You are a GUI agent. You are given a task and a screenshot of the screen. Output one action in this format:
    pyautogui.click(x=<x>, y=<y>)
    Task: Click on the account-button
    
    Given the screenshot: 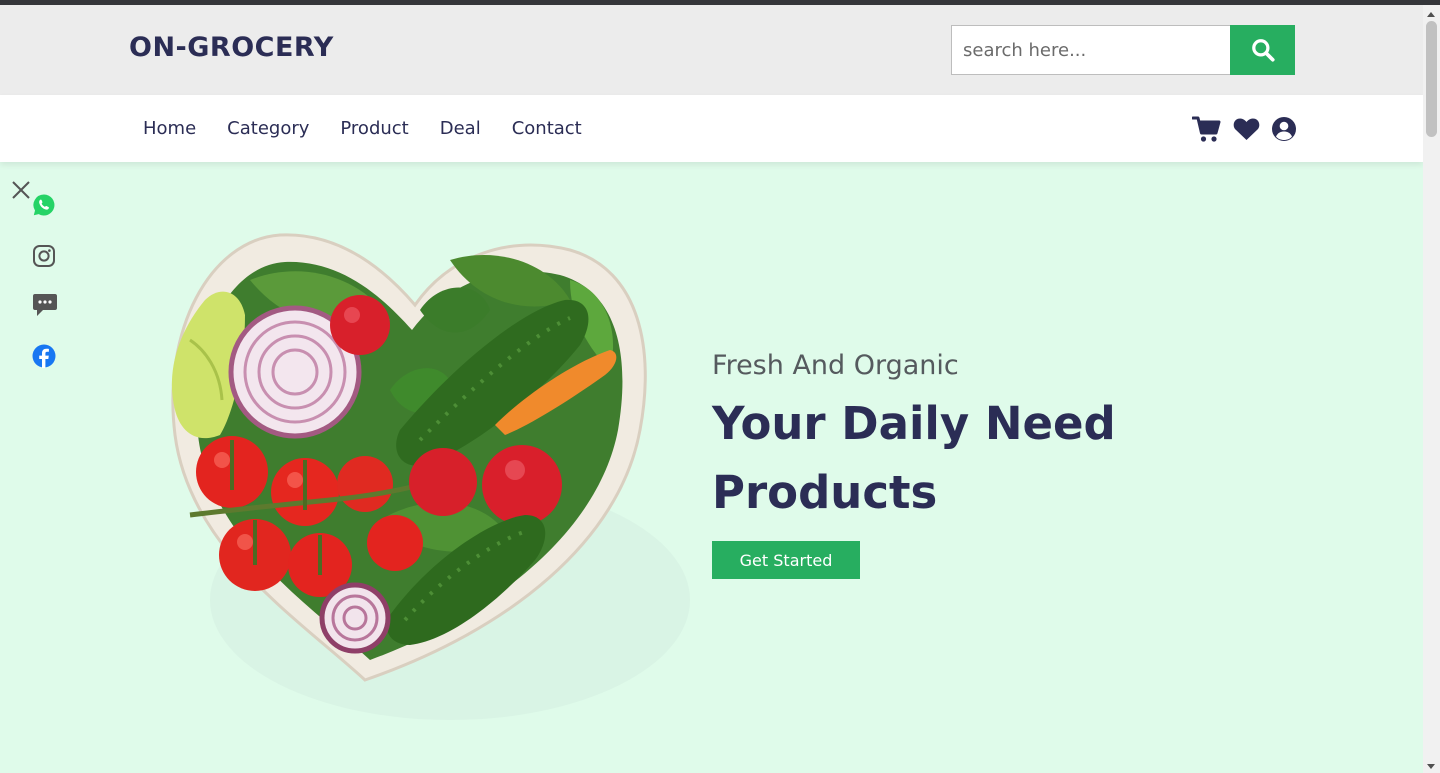 What is the action you would take?
    pyautogui.click(x=1284, y=129)
    